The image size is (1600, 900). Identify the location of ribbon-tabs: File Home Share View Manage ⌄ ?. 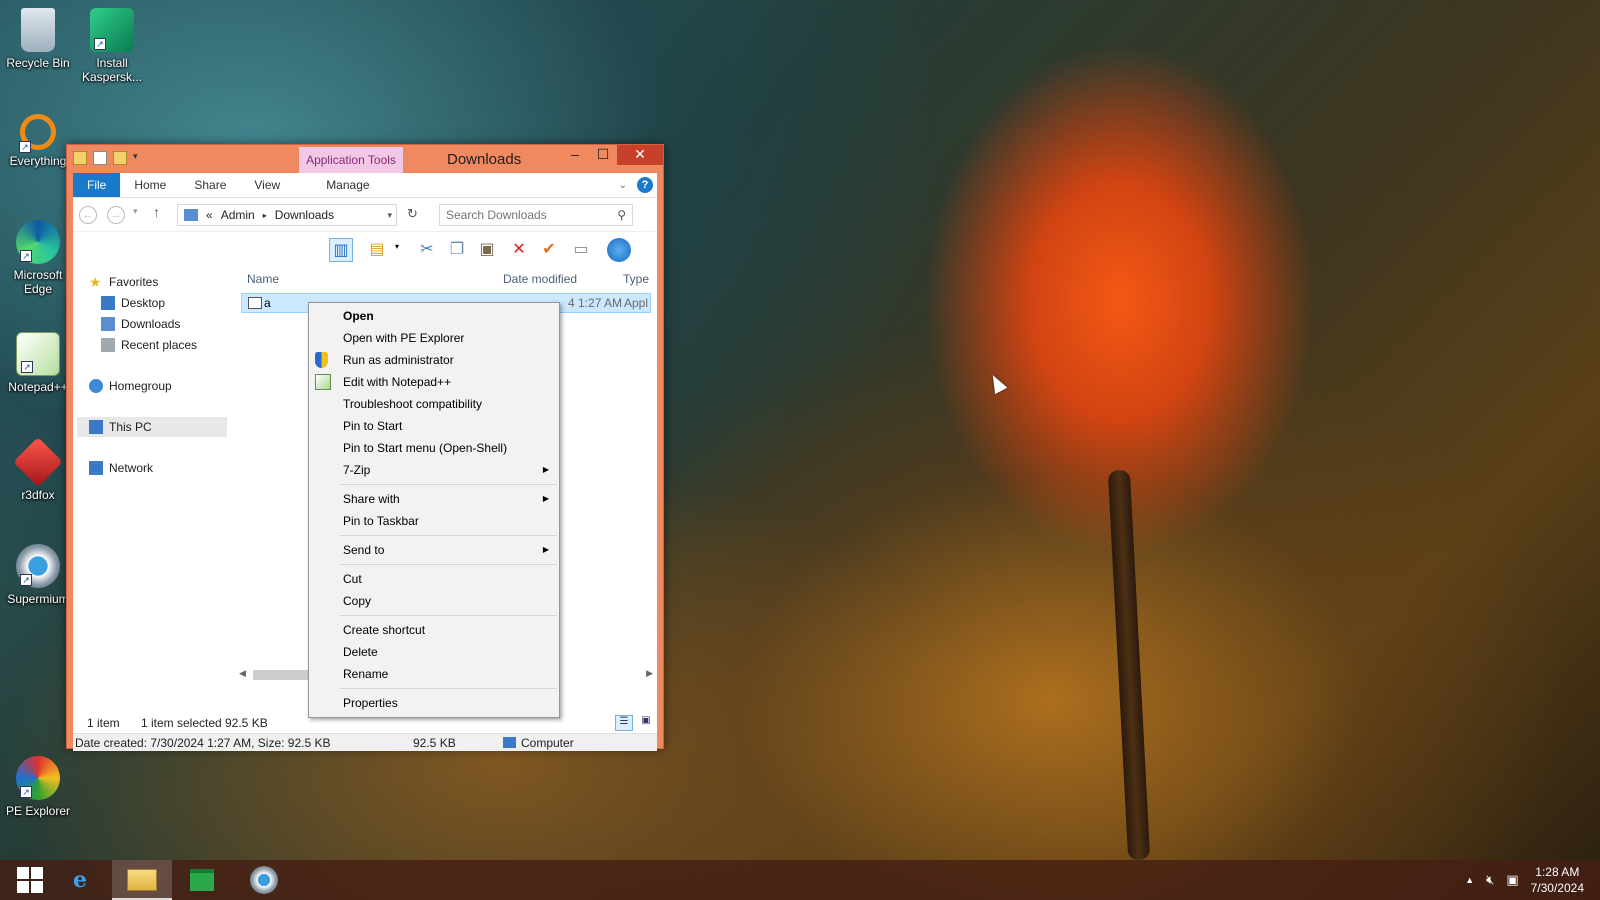
(365, 185).